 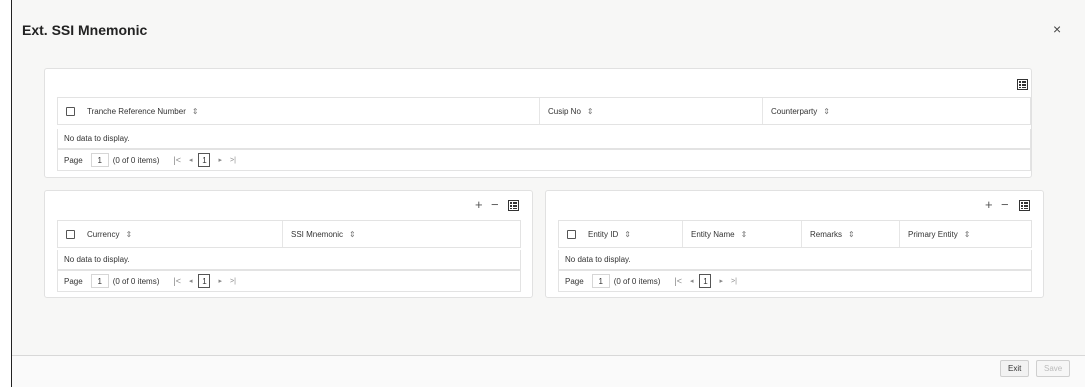 I want to click on column-label: Entity Name, so click(x=713, y=234).